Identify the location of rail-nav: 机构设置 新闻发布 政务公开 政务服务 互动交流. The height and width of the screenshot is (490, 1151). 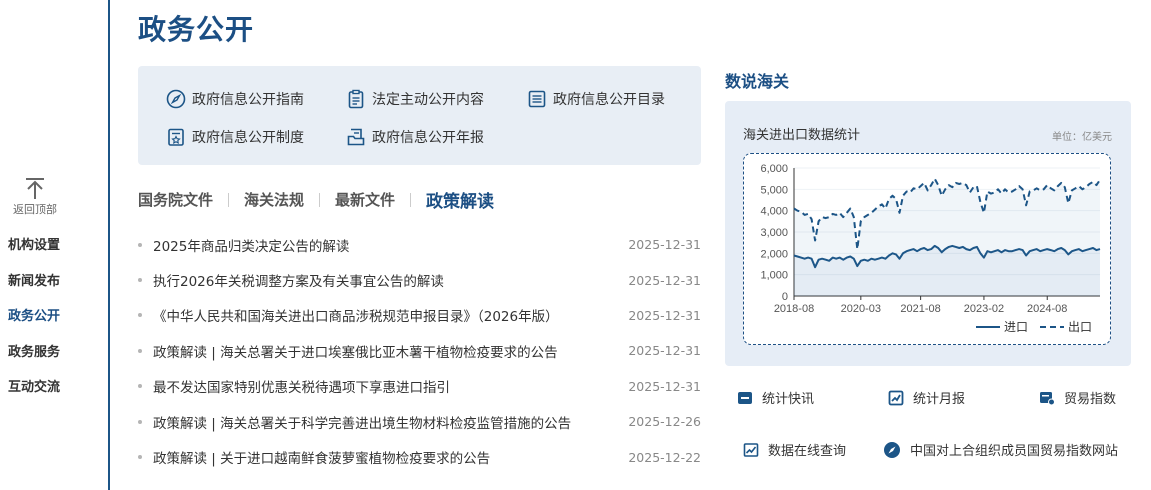
(34, 325).